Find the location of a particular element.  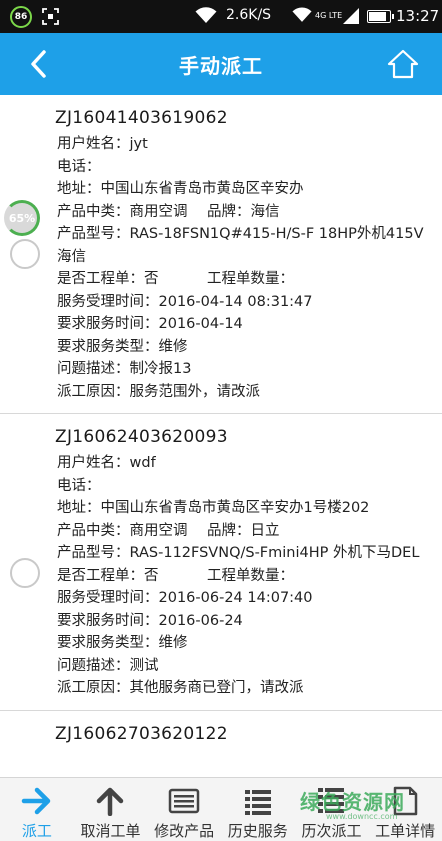

field-address: 地址：中国山东省青岛市黄岛区辛安办1号楼202 is located at coordinates (244, 508).